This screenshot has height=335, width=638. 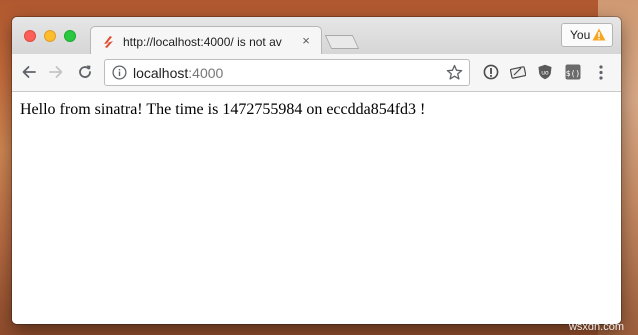 I want to click on ublock-icon: uo, so click(x=545, y=72).